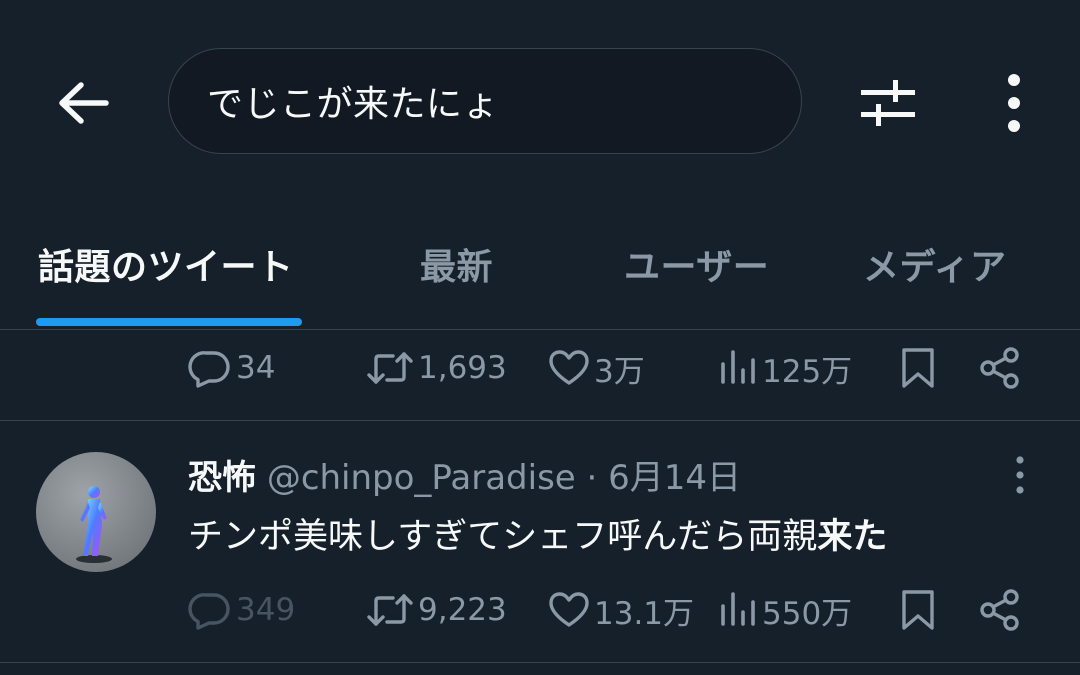 This screenshot has height=675, width=1080. I want to click on tab-people: ユーザー, so click(696, 264).